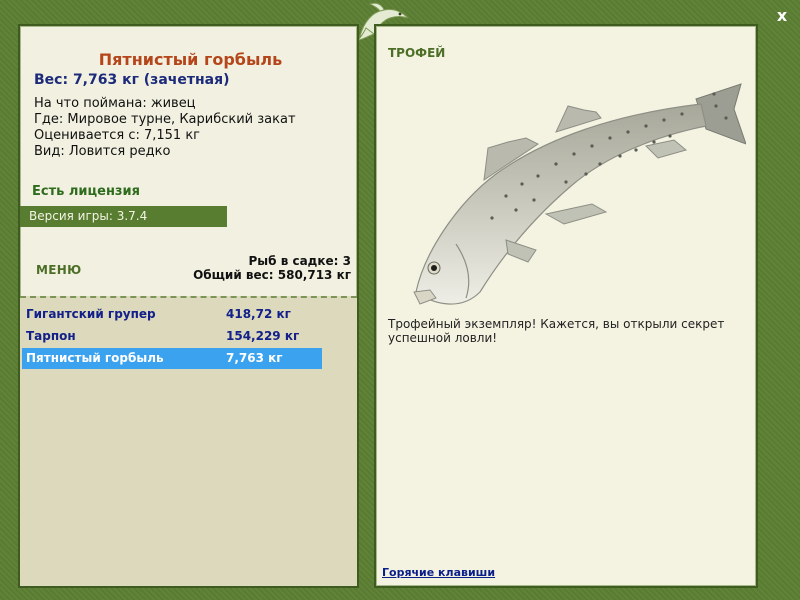  What do you see at coordinates (172, 358) in the screenshot?
I see `catch-row-spotted-seatrout: Пятнистый горбыль 7,763 кг` at bounding box center [172, 358].